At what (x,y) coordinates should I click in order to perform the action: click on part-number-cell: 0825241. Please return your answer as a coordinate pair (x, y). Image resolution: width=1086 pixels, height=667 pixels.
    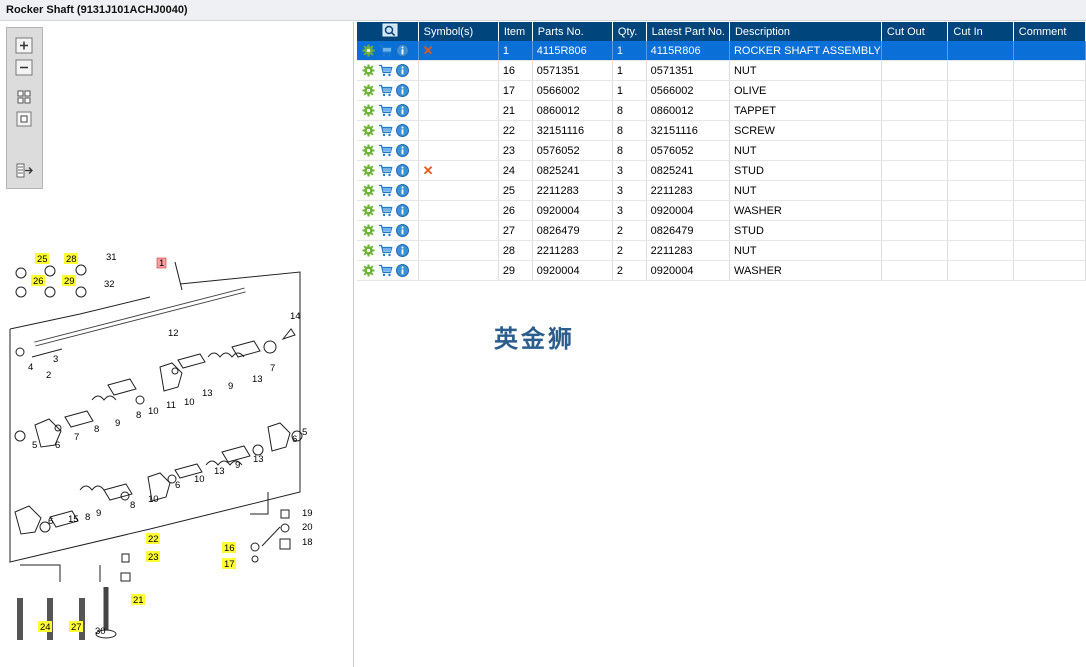
    Looking at the image, I should click on (572, 170).